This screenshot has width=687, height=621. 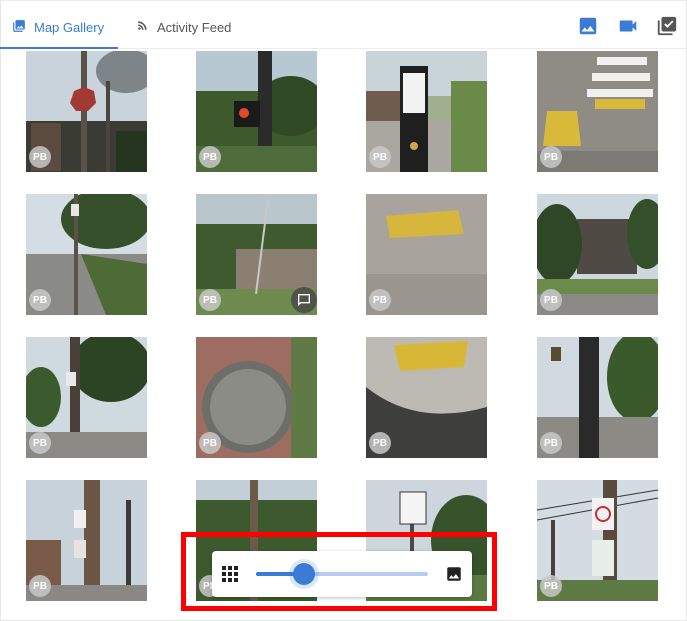 I want to click on zoom-slider-track, so click(x=342, y=574).